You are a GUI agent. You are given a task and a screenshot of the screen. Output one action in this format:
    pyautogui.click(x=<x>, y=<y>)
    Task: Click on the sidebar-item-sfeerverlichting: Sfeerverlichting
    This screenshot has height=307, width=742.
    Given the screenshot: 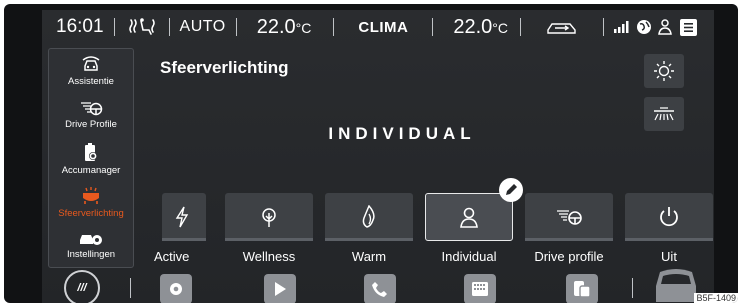 What is the action you would take?
    pyautogui.click(x=91, y=203)
    